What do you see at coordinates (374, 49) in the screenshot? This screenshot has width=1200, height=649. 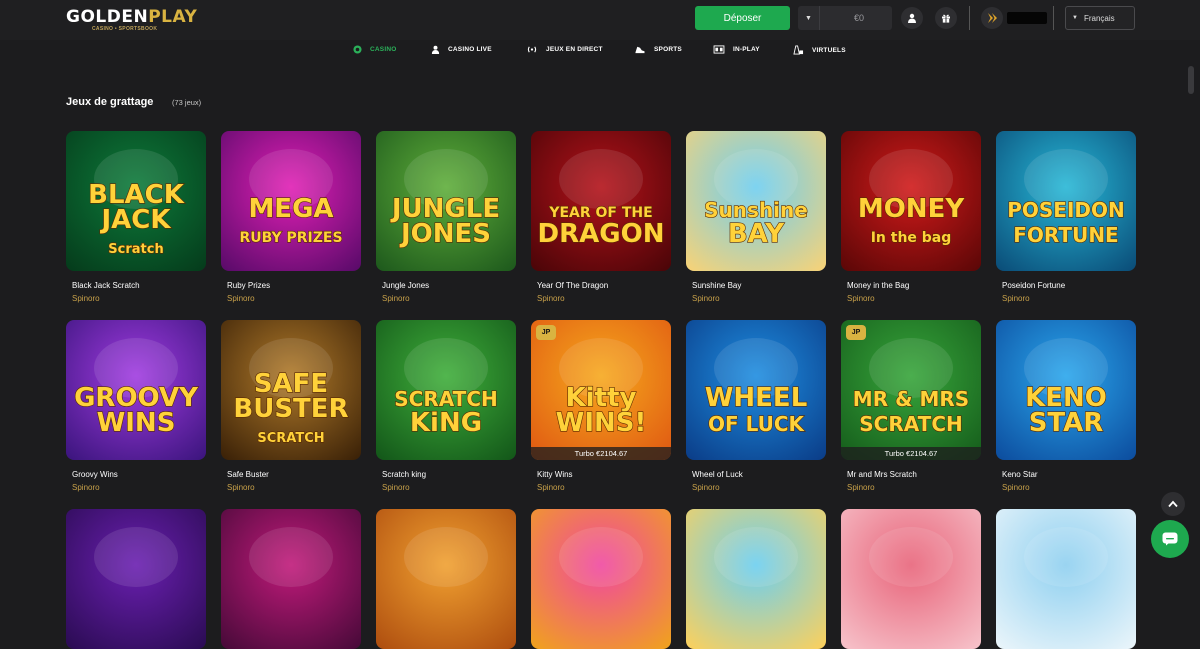 I see `nav-casino: CASINO` at bounding box center [374, 49].